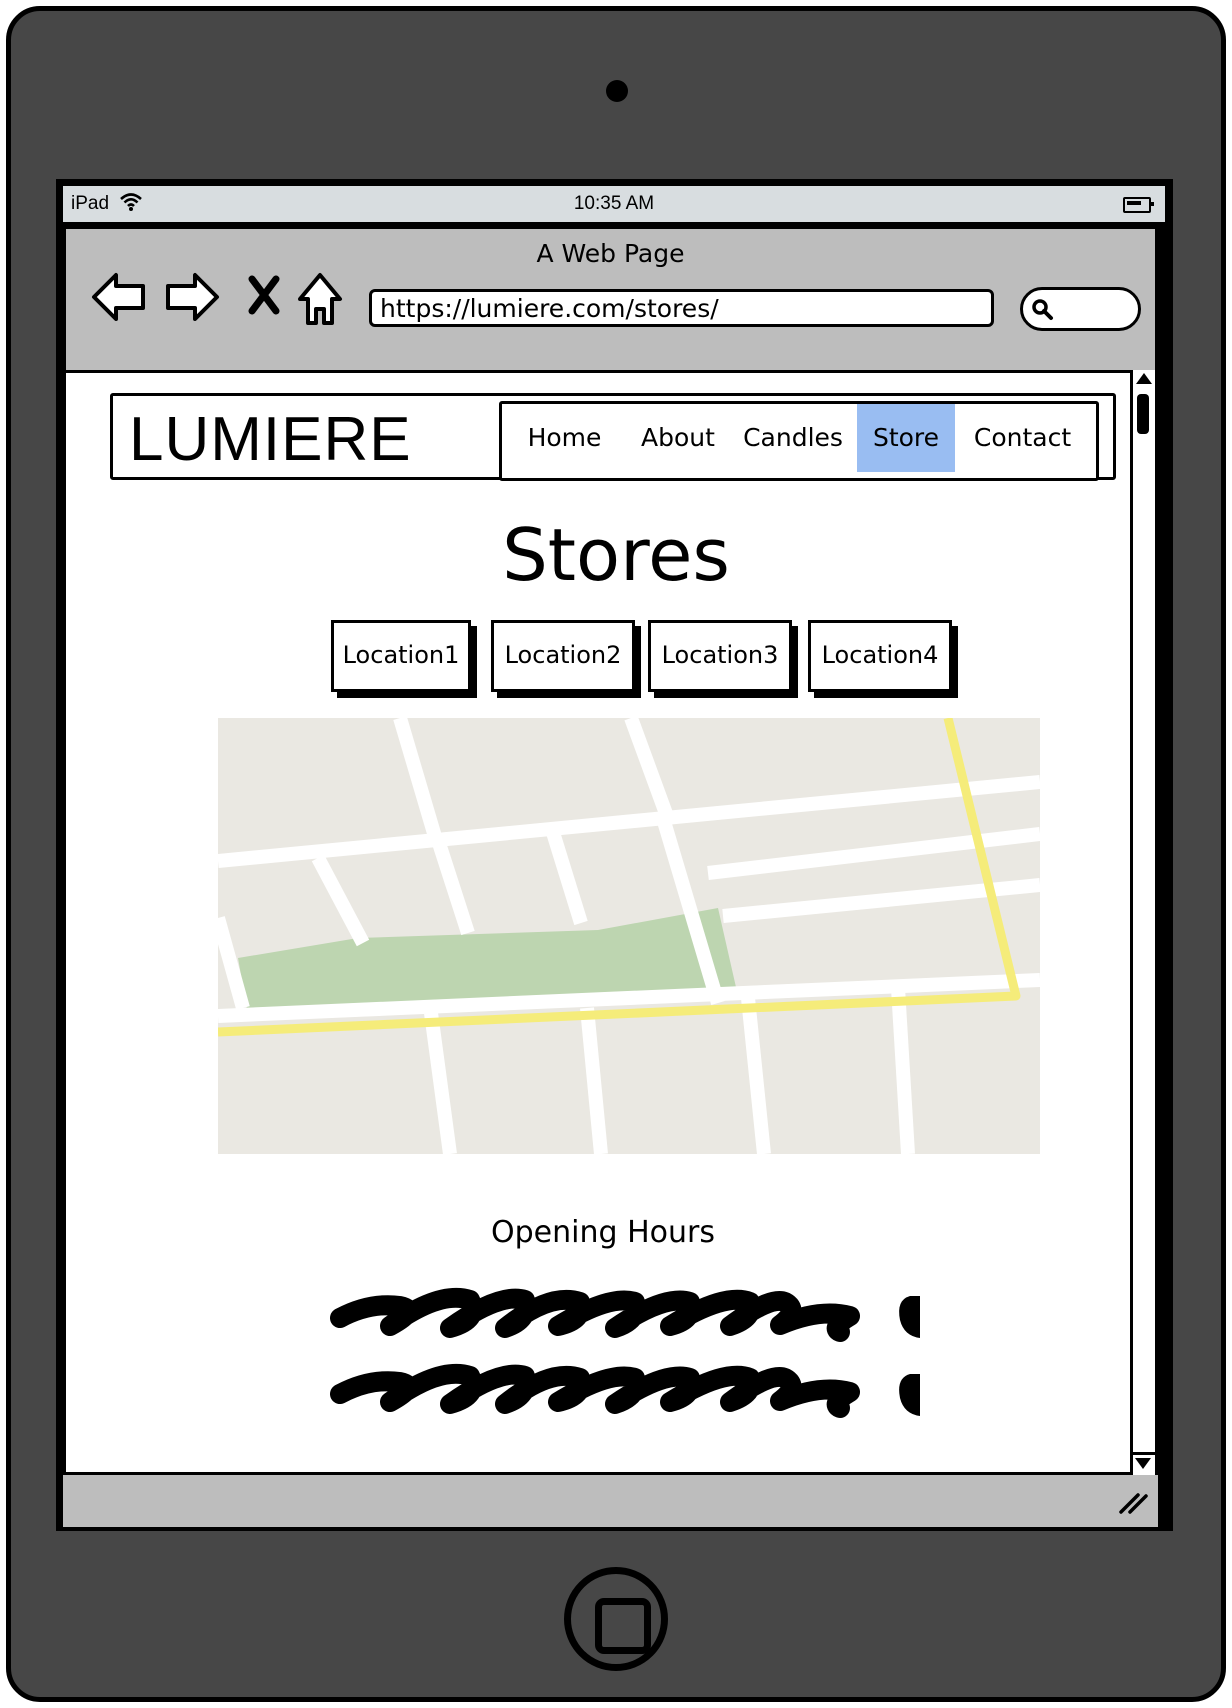  I want to click on location-button-2: Location2, so click(563, 656).